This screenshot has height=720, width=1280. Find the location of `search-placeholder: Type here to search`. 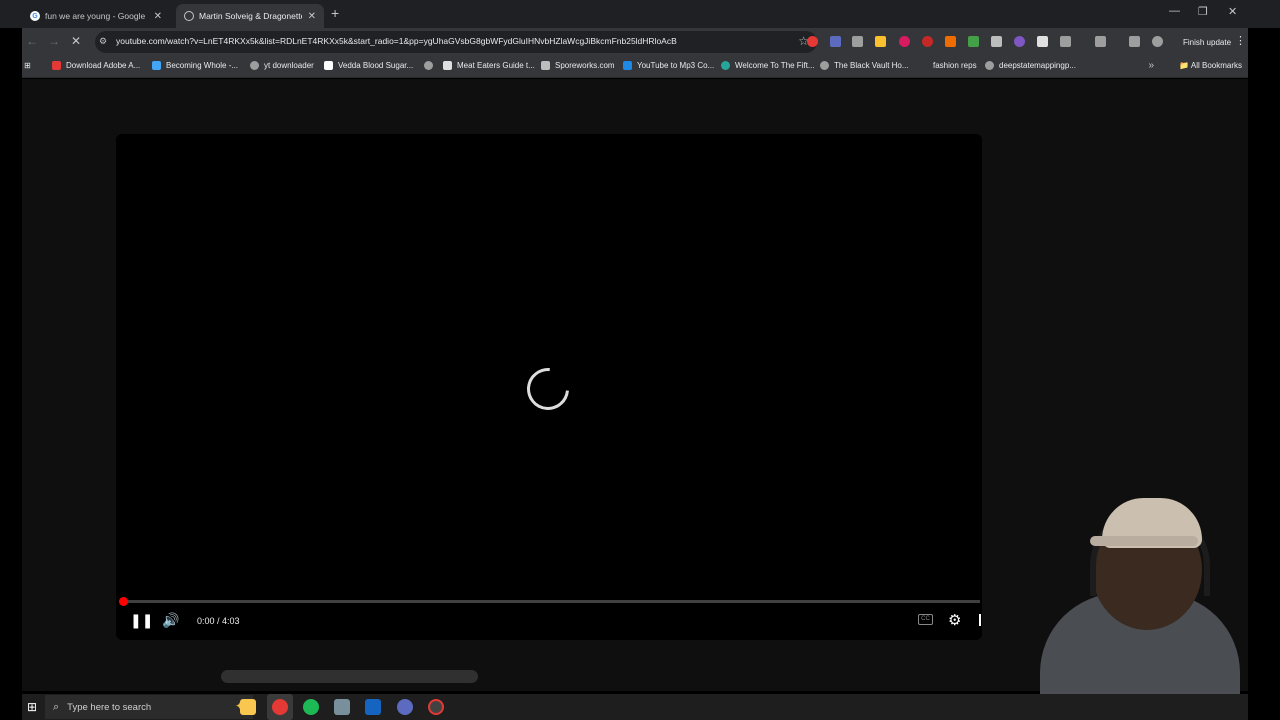

search-placeholder: Type here to search is located at coordinates (109, 707).